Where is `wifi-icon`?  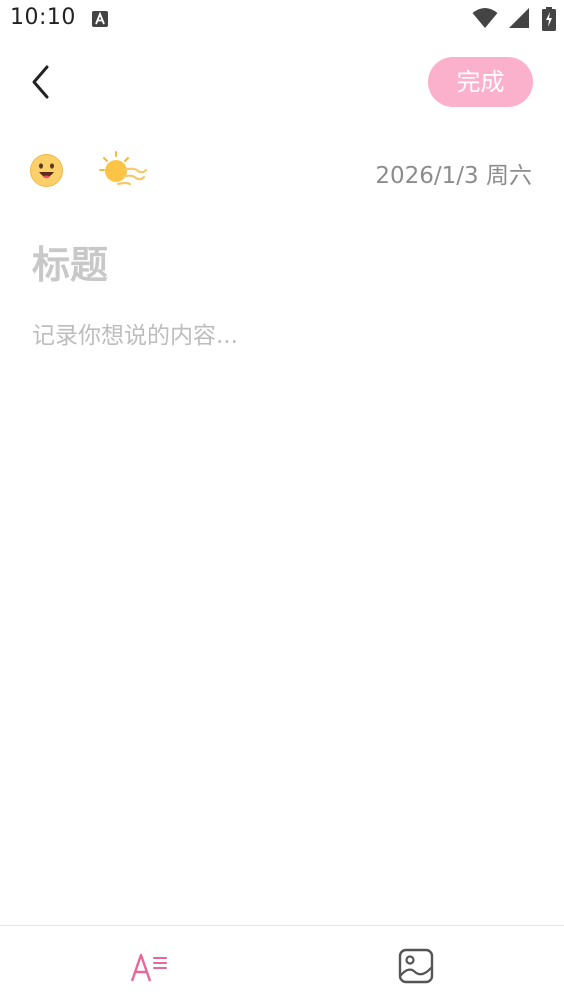 wifi-icon is located at coordinates (485, 18).